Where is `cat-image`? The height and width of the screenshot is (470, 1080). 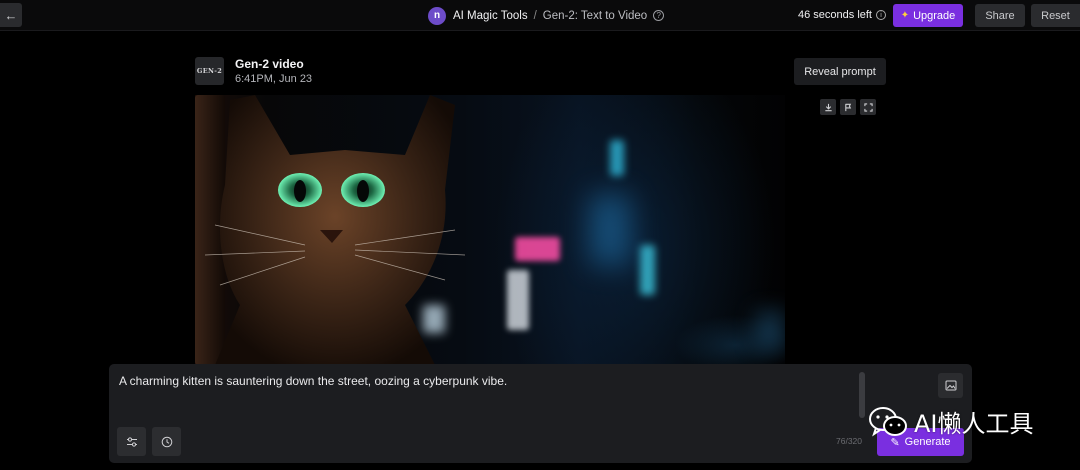 cat-image is located at coordinates (335, 230).